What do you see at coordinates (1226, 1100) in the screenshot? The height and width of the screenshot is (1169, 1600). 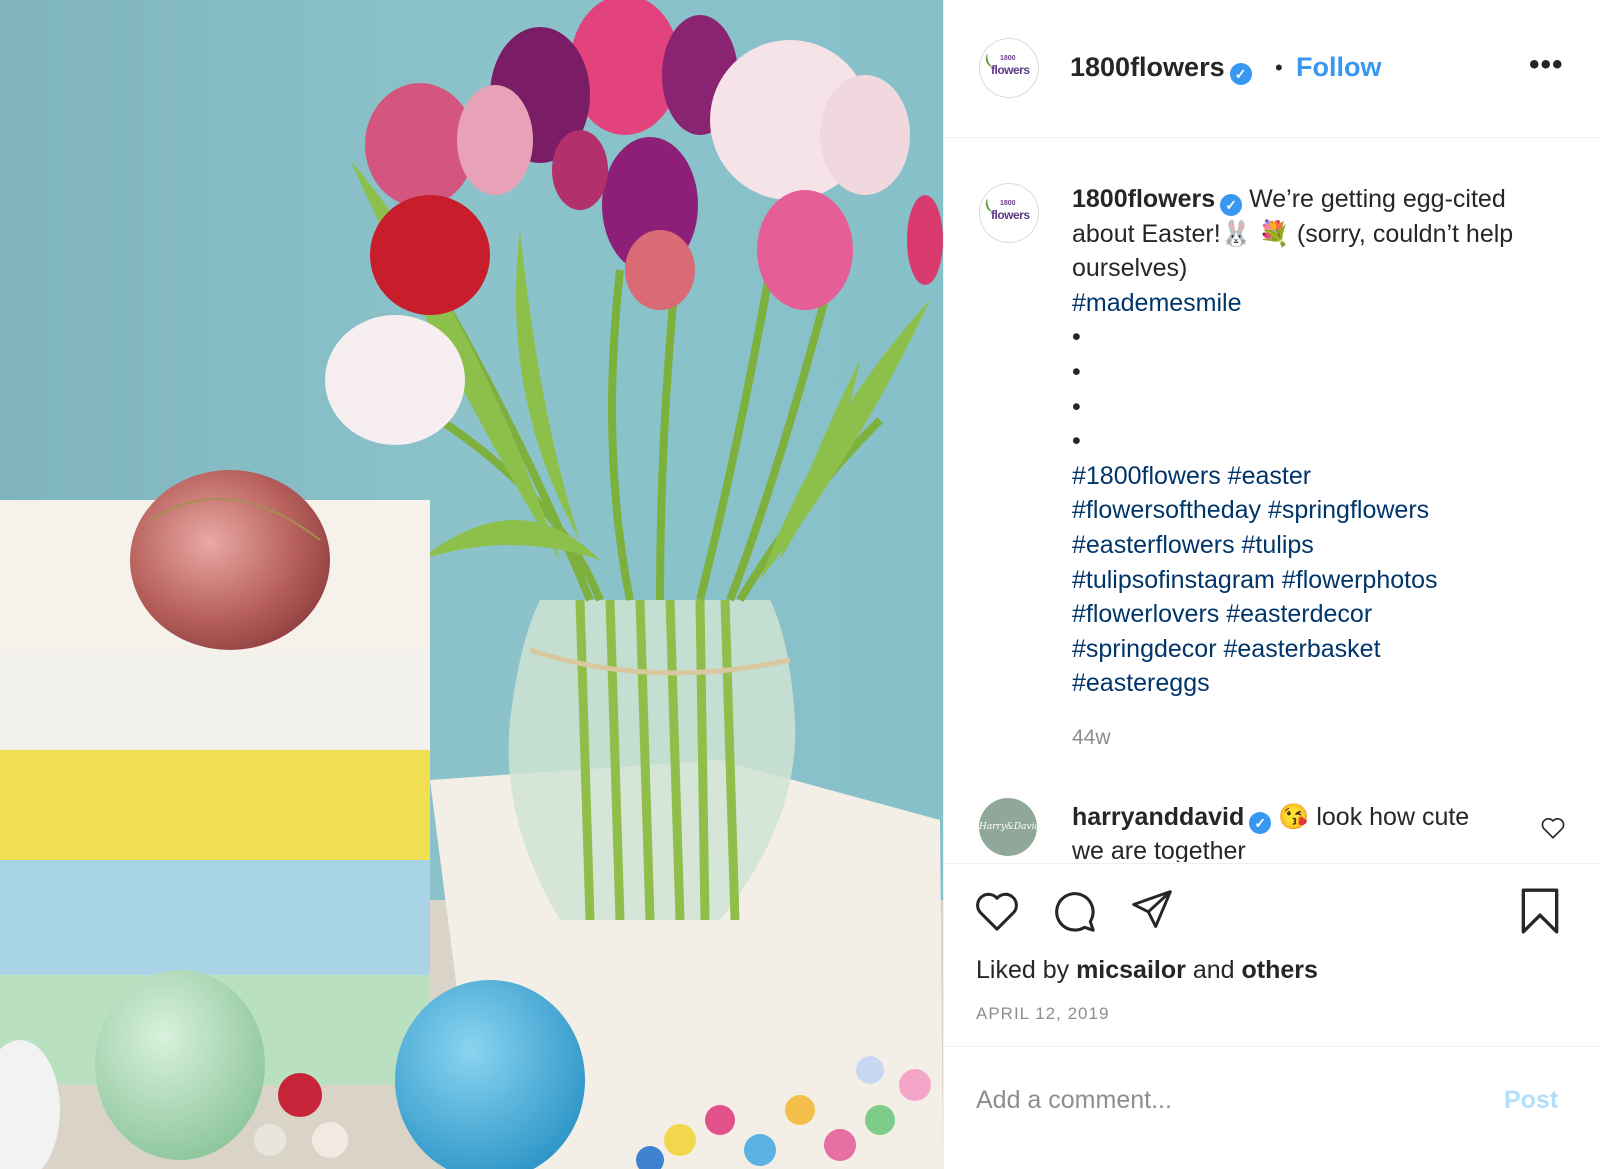 I see `comment-input` at bounding box center [1226, 1100].